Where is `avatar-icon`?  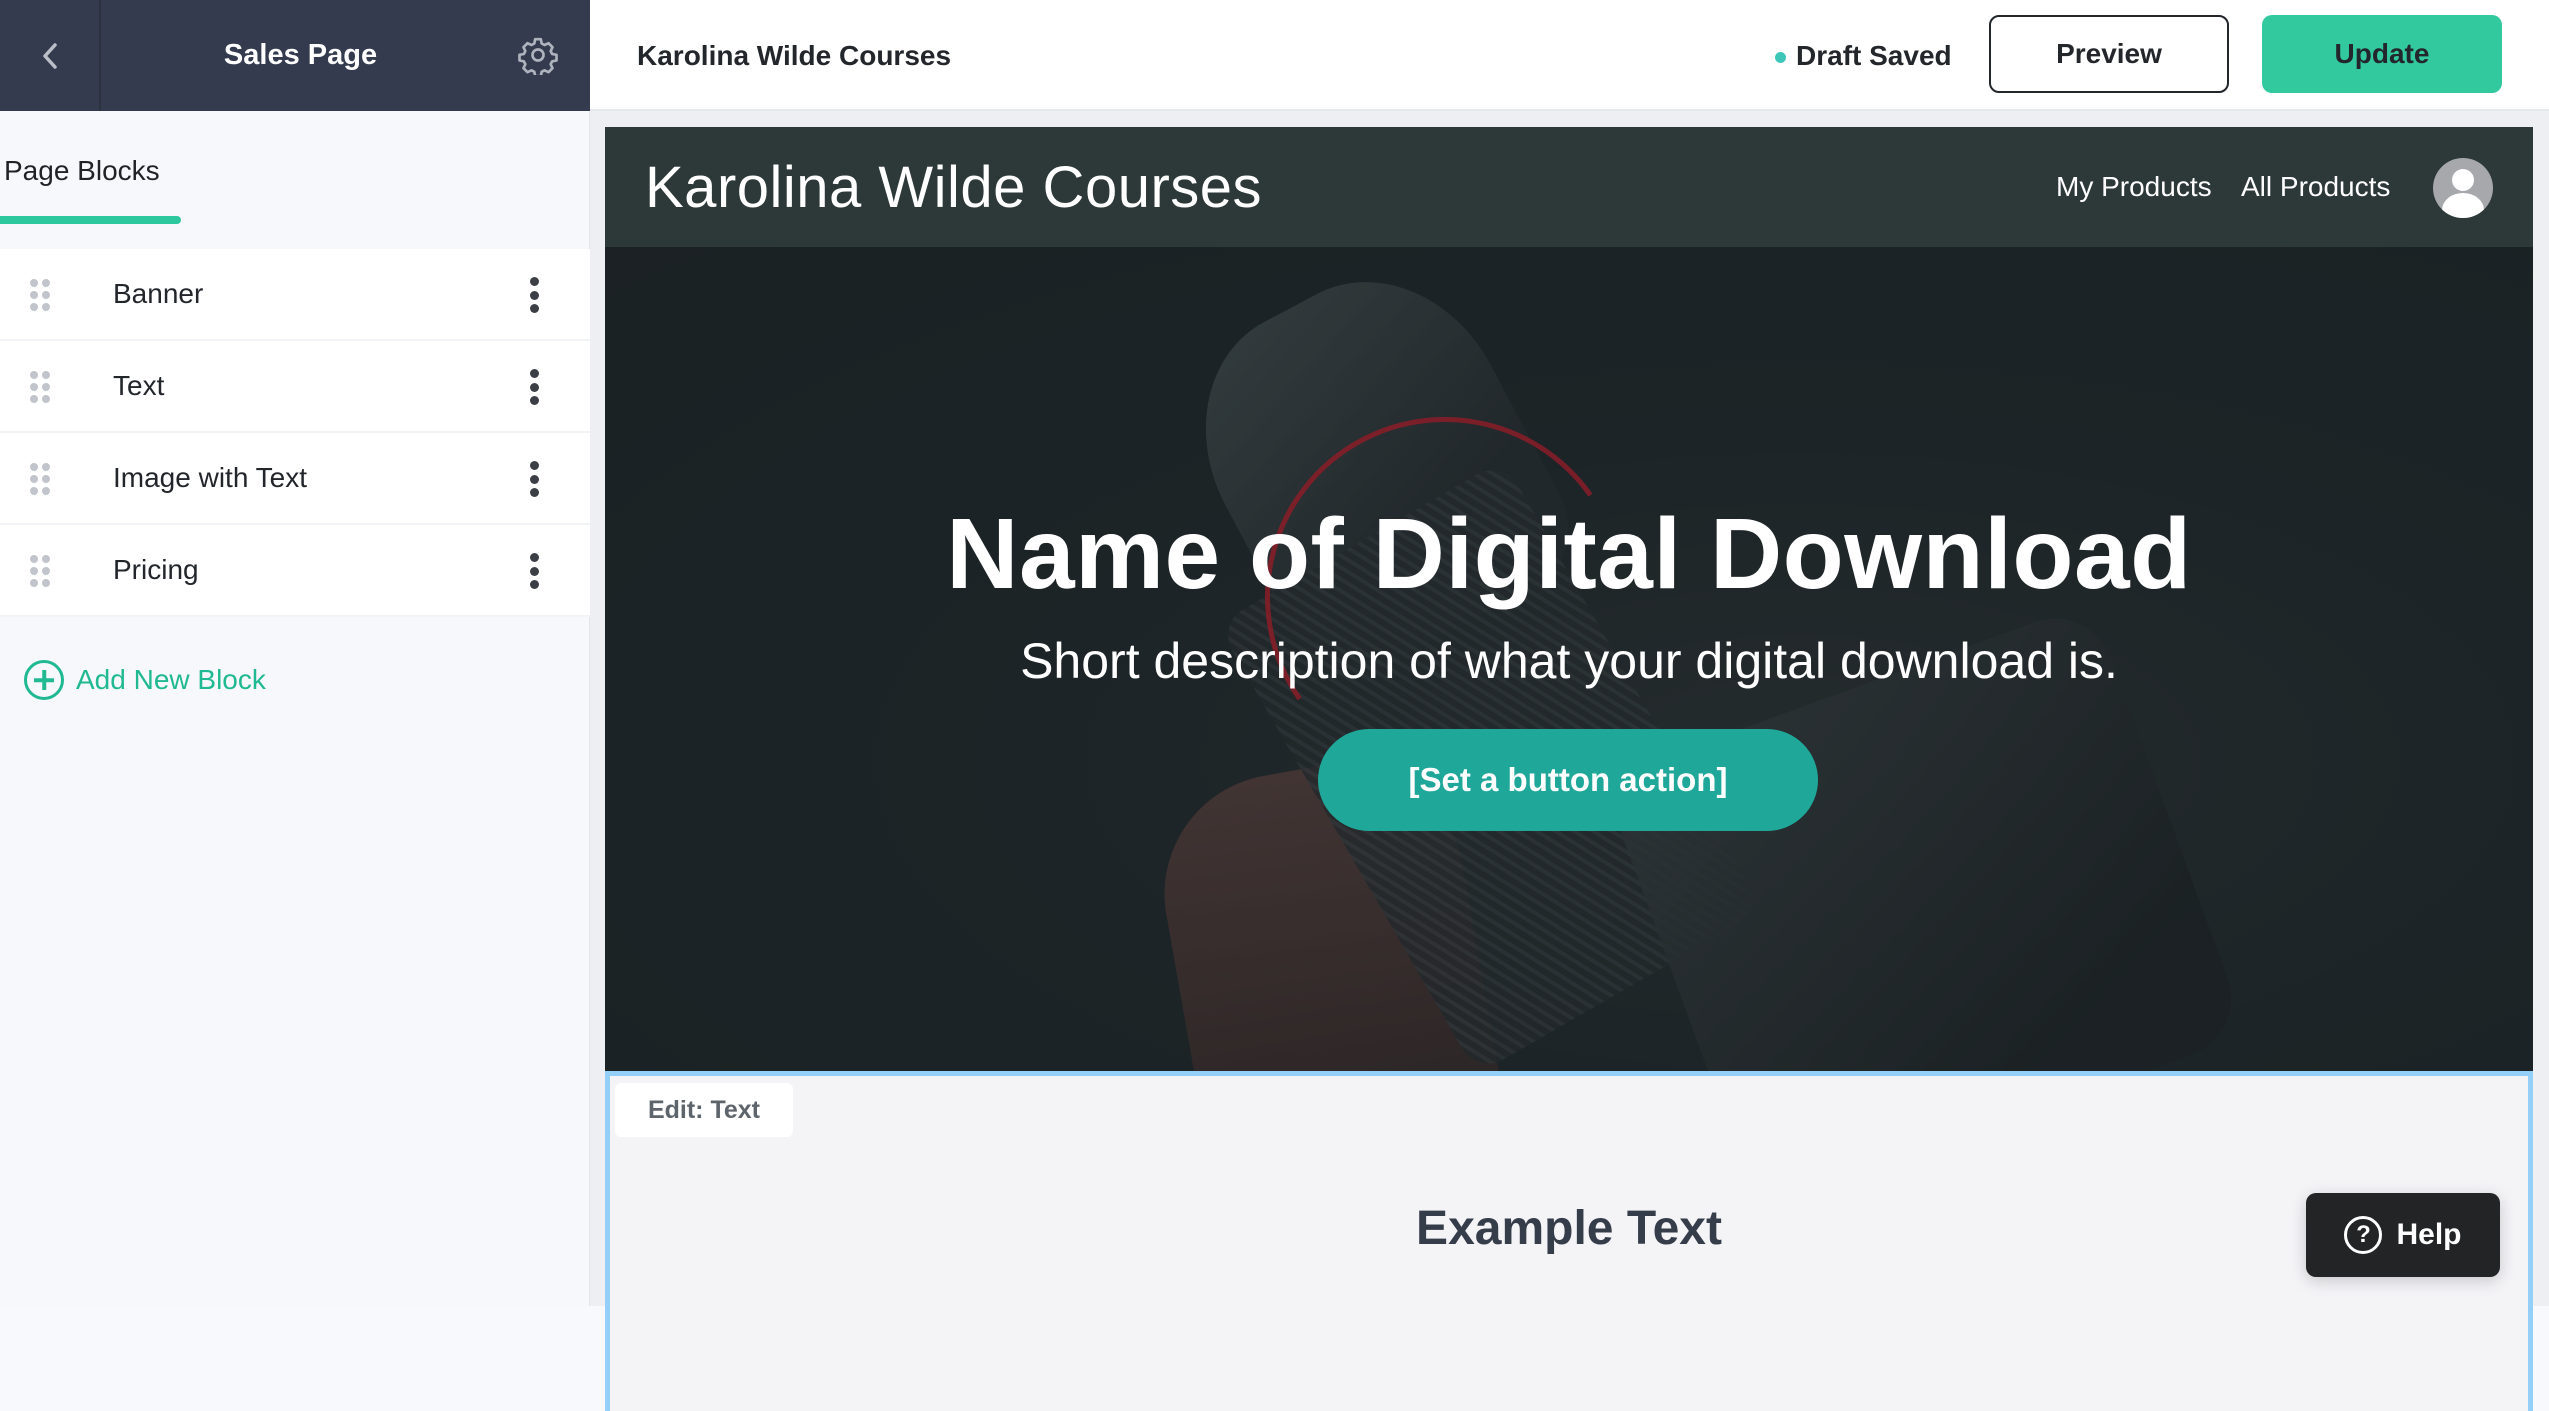
avatar-icon is located at coordinates (2463, 188).